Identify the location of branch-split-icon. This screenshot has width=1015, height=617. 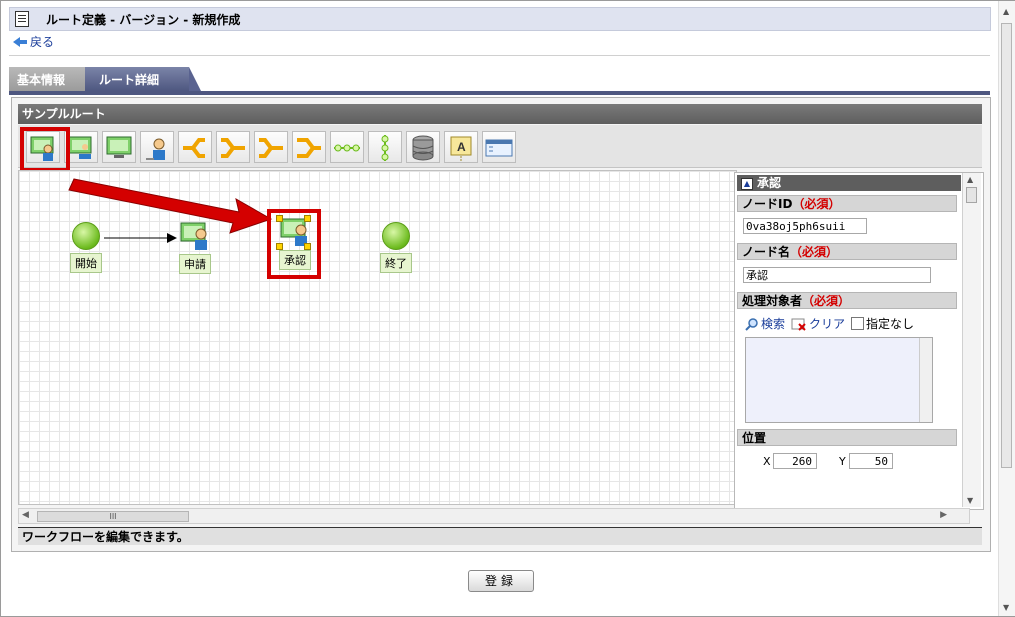
(194, 148).